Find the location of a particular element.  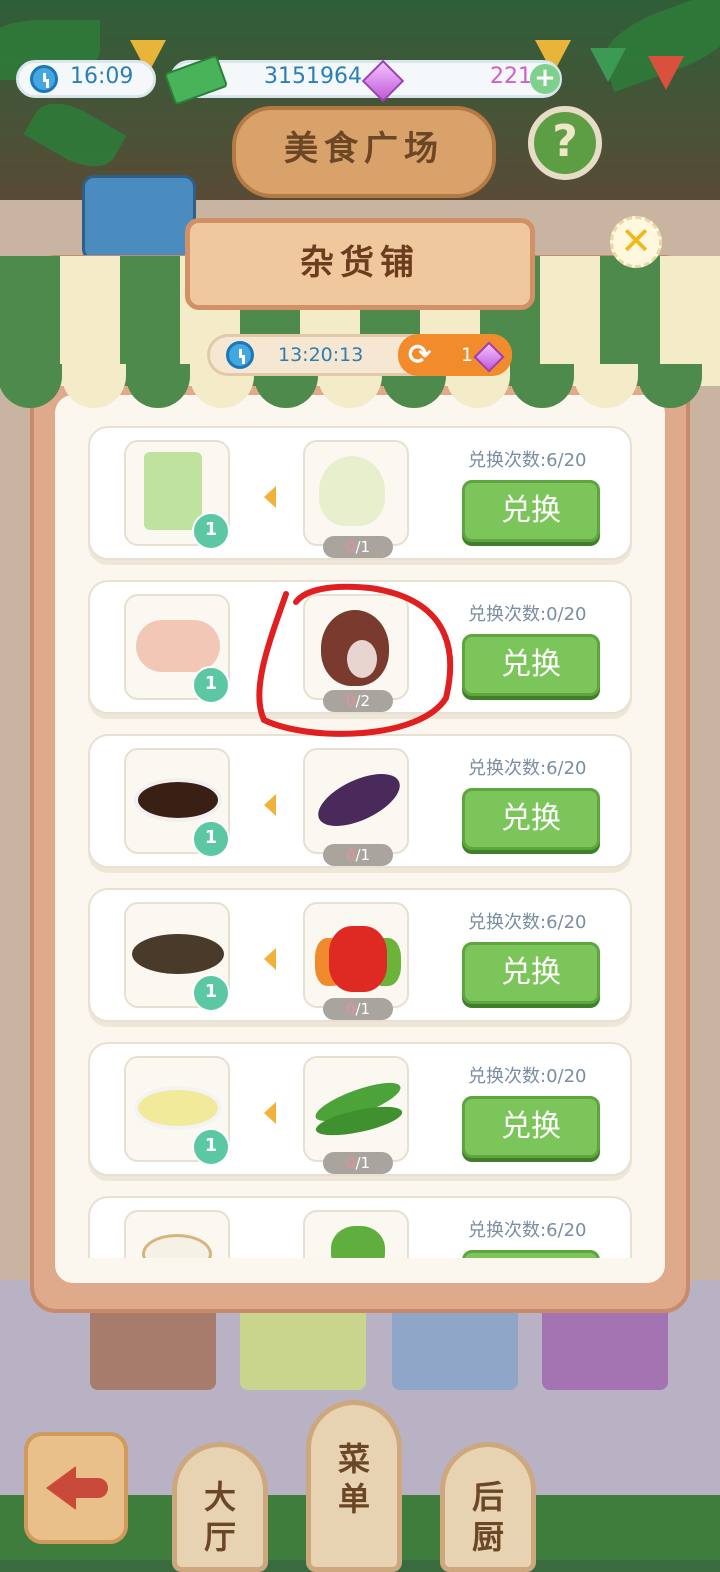

back-arrow-shaft is located at coordinates (90, 1488).